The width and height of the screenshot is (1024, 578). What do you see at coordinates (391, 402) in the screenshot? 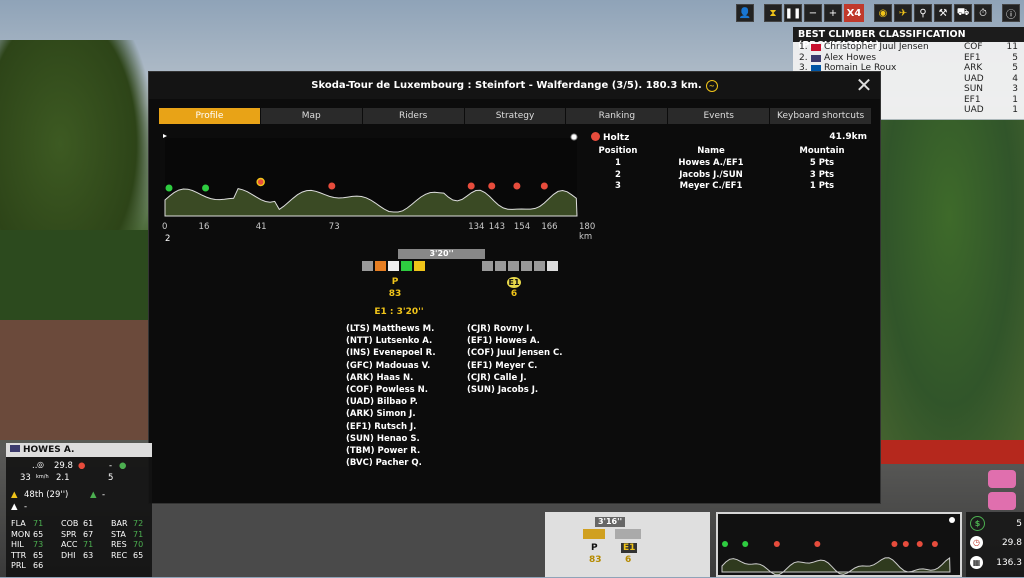
I see `rider-list-item: (UAD) Bilbao P.` at bounding box center [391, 402].